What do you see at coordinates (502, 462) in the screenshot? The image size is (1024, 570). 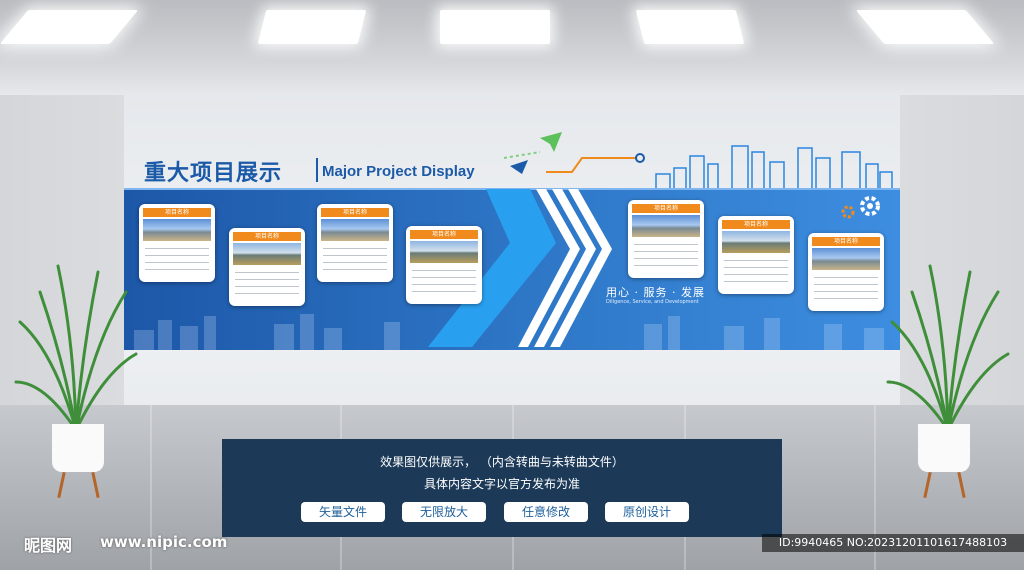 I see `info-line-1: 效果图仅供展示， （内含转曲与未转曲文件）` at bounding box center [502, 462].